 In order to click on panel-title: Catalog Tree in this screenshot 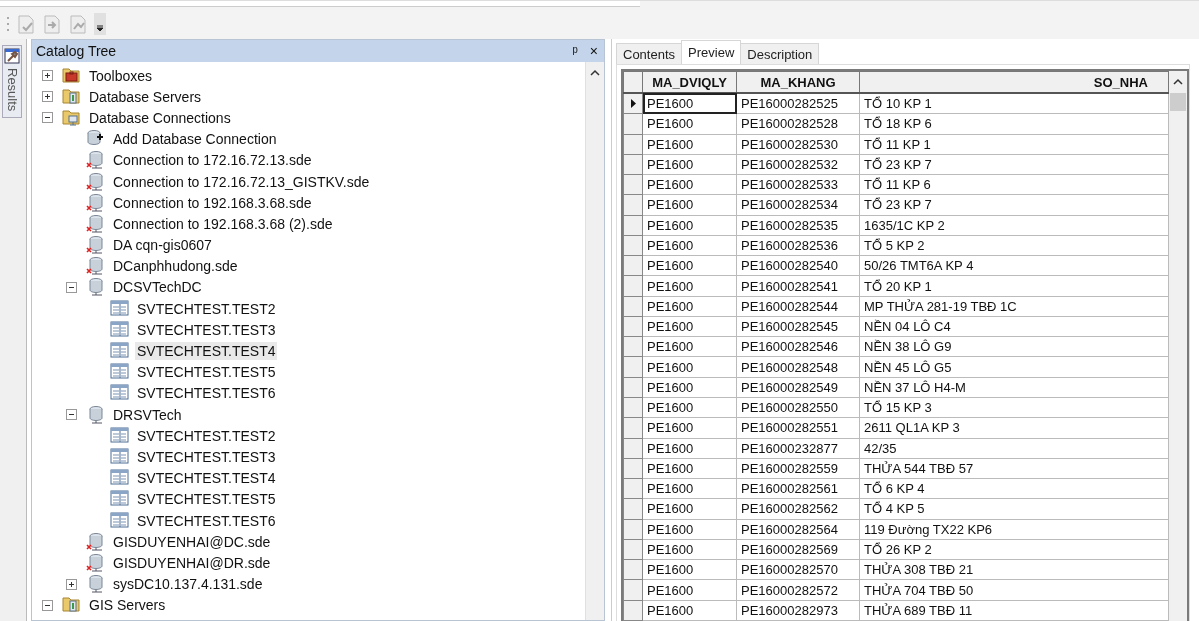, I will do `click(77, 51)`.